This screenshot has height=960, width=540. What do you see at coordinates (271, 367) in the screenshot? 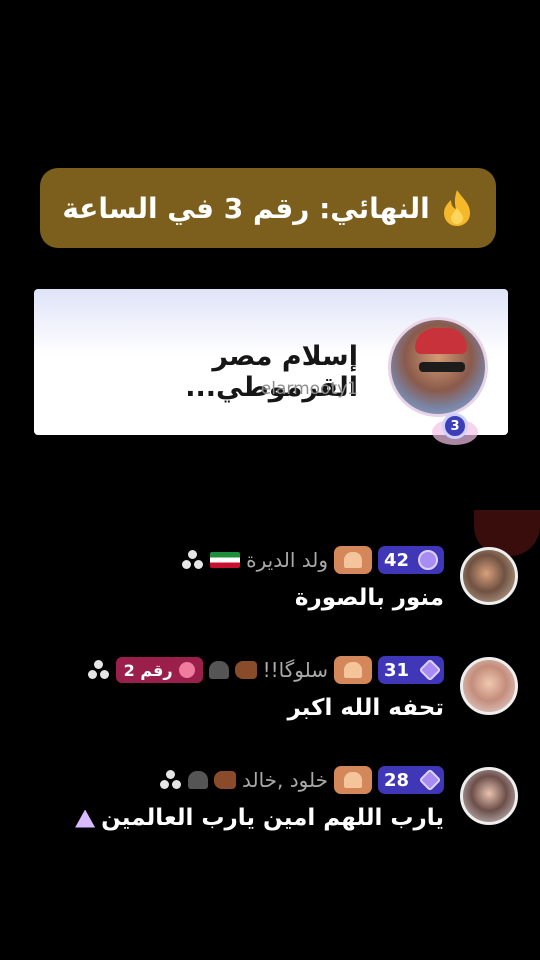
I see `creator-card: 3 إسلام مصر القرموطي... elarmooty1` at bounding box center [271, 367].